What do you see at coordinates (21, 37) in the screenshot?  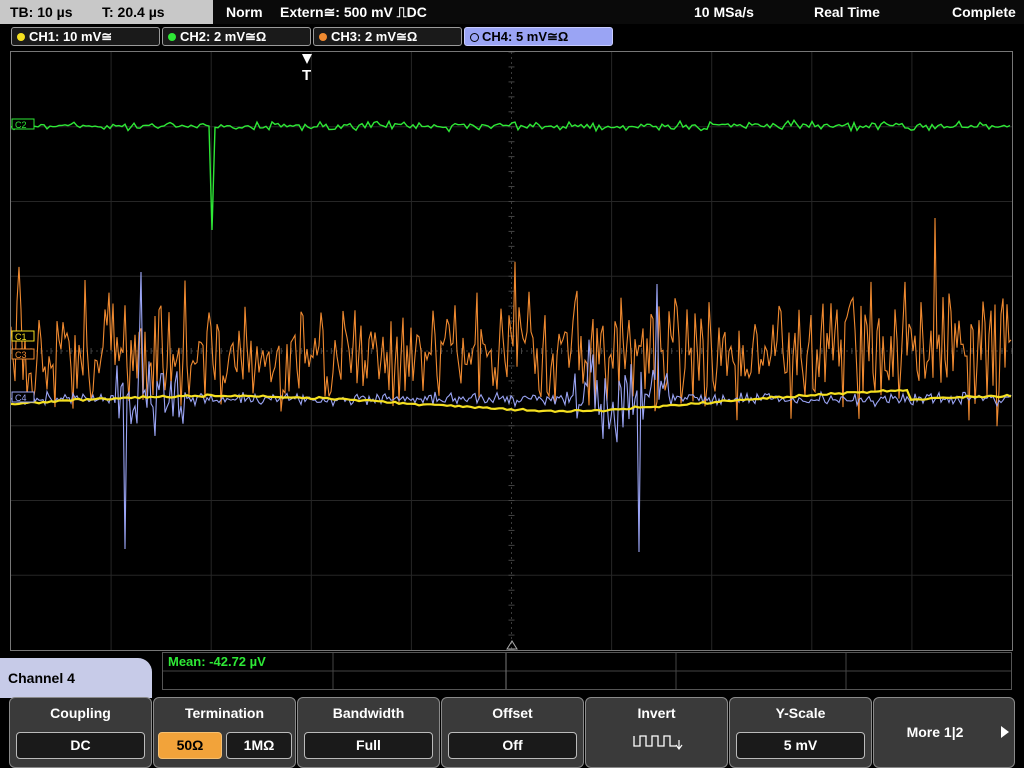 I see `channel-1-dot-icon` at bounding box center [21, 37].